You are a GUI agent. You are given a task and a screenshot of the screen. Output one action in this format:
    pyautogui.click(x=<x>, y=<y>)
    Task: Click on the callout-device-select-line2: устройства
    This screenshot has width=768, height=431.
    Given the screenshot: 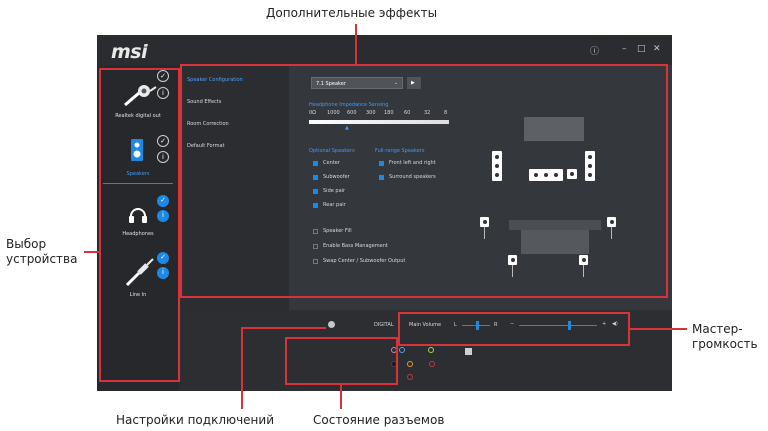 What is the action you would take?
    pyautogui.click(x=42, y=259)
    